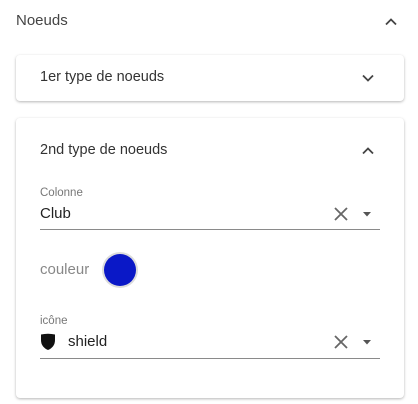  I want to click on noeuds-section-header: Noeuds, so click(209, 22).